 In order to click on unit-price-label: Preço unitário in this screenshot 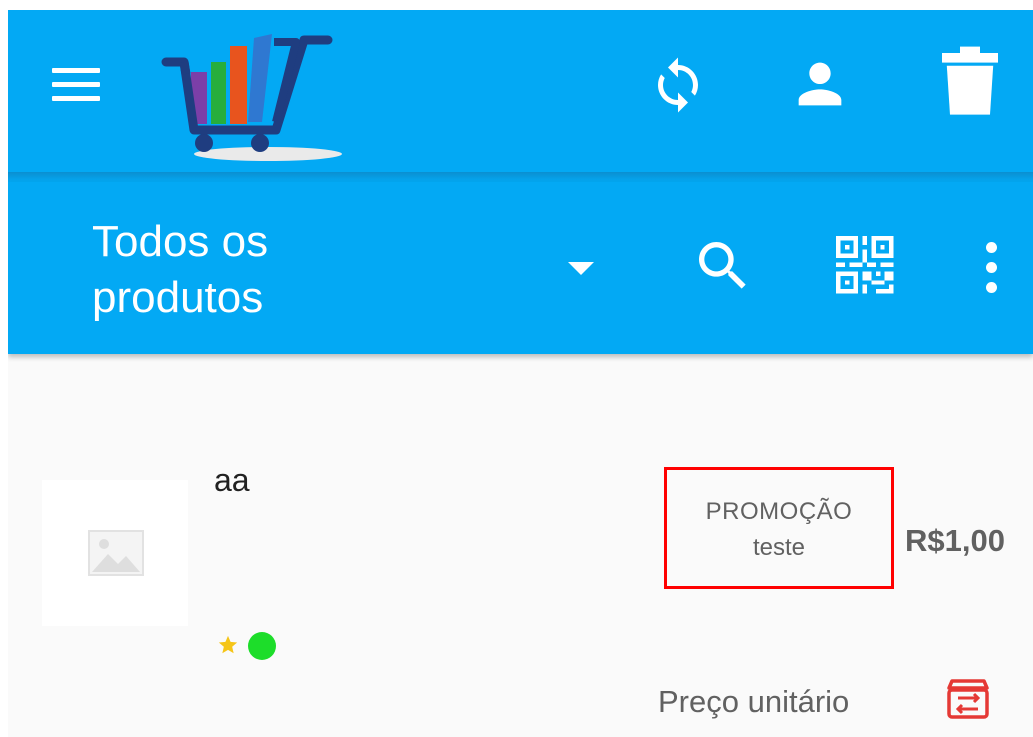, I will do `click(754, 701)`.